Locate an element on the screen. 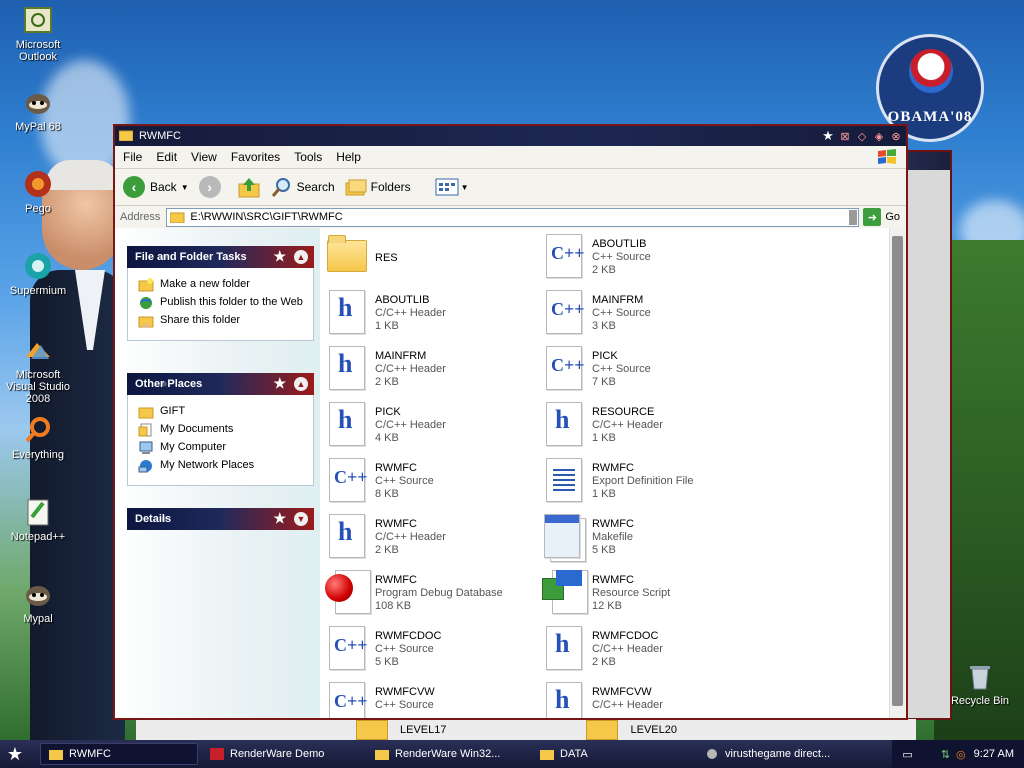  place-link-my-documents: My Documents is located at coordinates (221, 430).